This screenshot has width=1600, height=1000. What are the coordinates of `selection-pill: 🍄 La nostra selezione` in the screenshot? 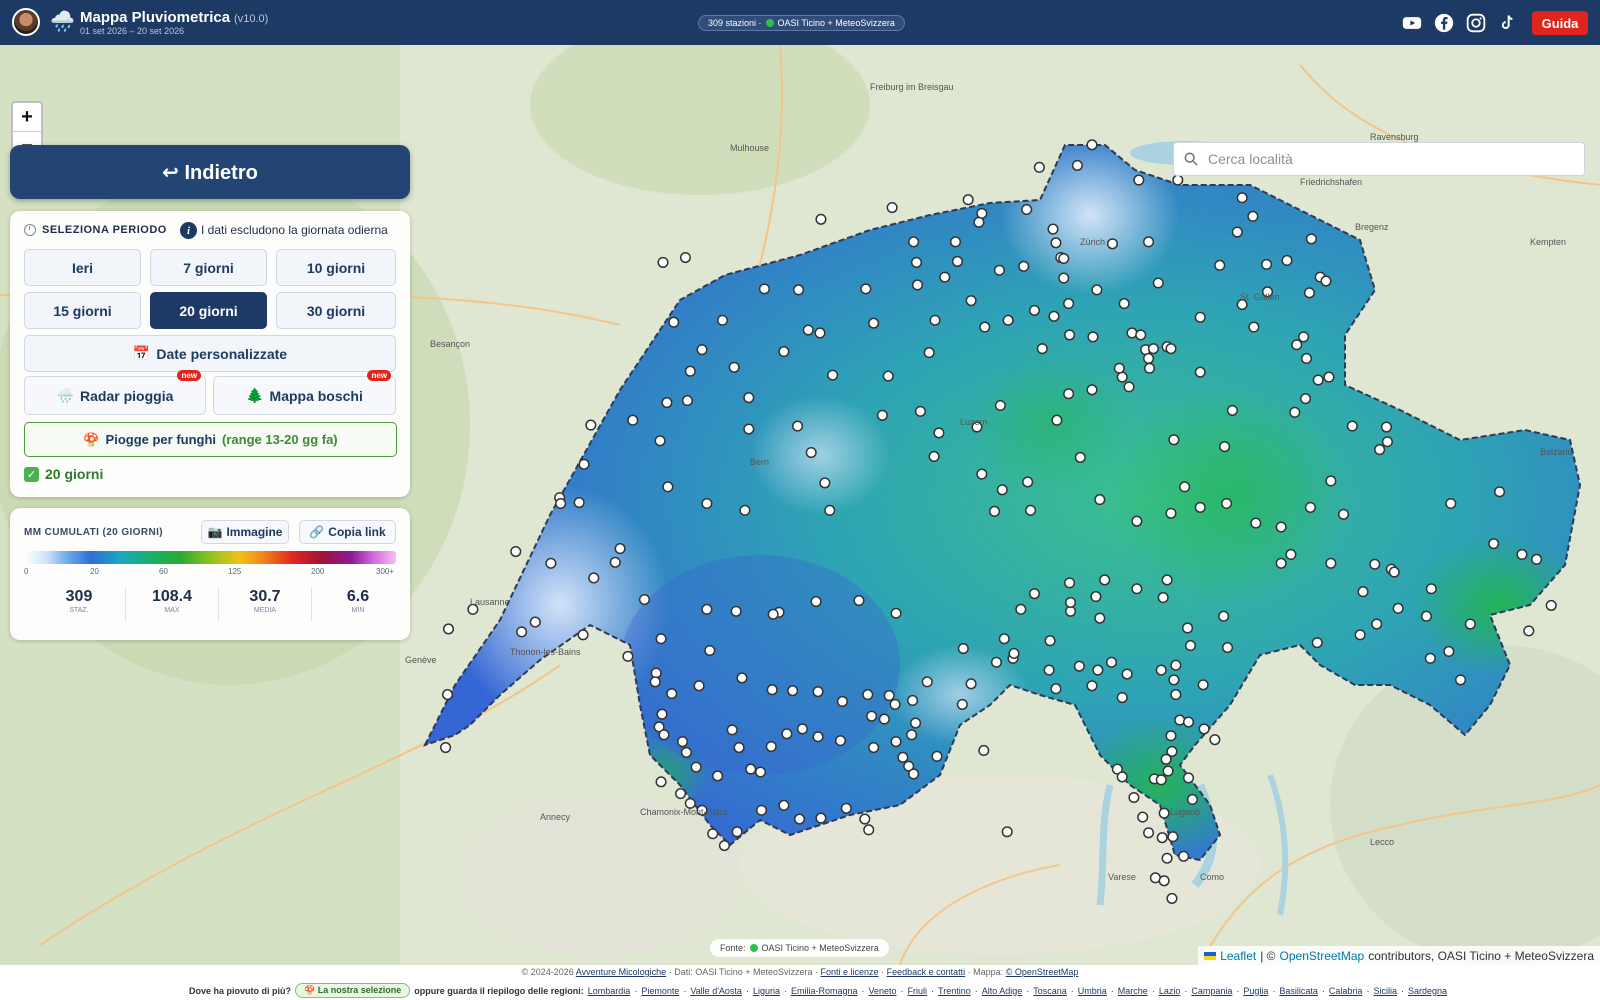 It's located at (353, 990).